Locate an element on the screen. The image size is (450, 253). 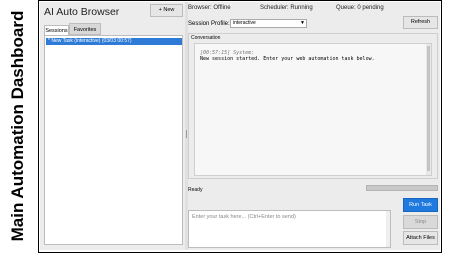
stop-button: Stop is located at coordinates (420, 222).